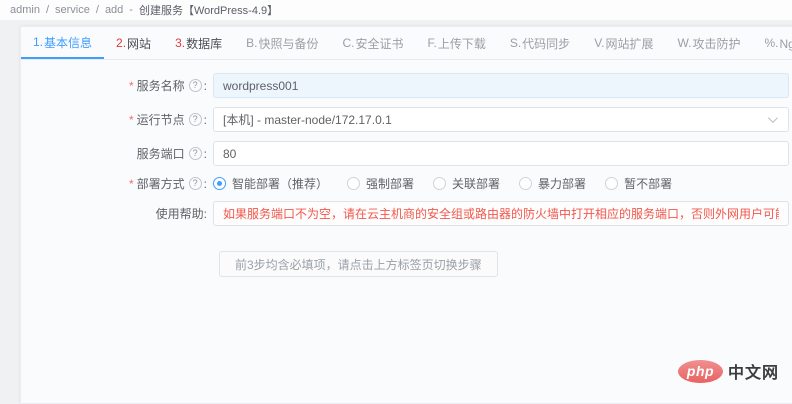  Describe the element at coordinates (546, 43) in the screenshot. I see `tab-label: 代码同步` at that location.